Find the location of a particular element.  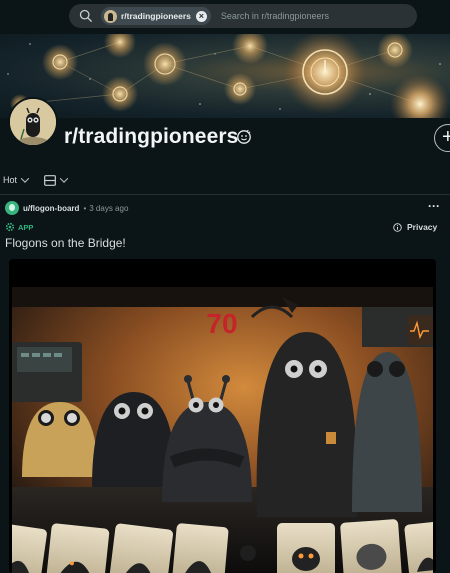

info-icon is located at coordinates (397, 227).